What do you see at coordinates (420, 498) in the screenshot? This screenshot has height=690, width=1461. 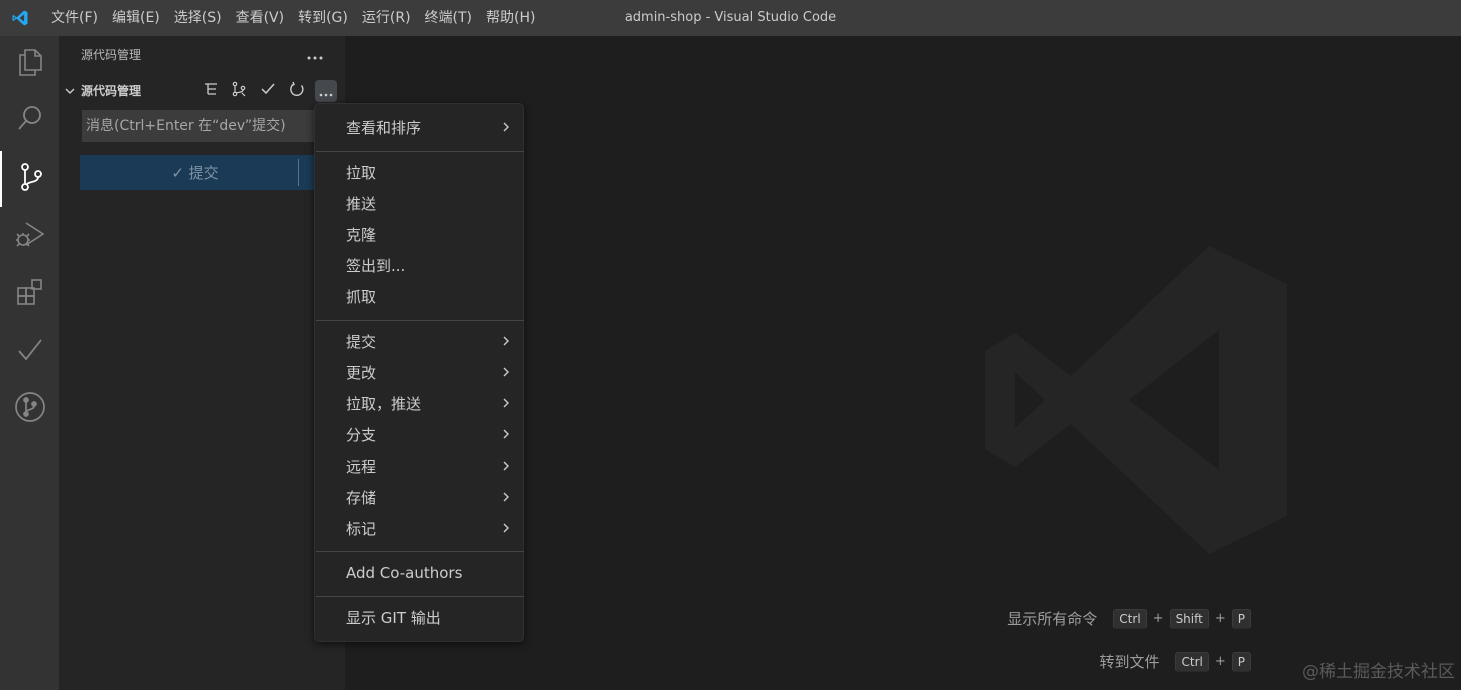 I see `menu-item-stash: 存储` at bounding box center [420, 498].